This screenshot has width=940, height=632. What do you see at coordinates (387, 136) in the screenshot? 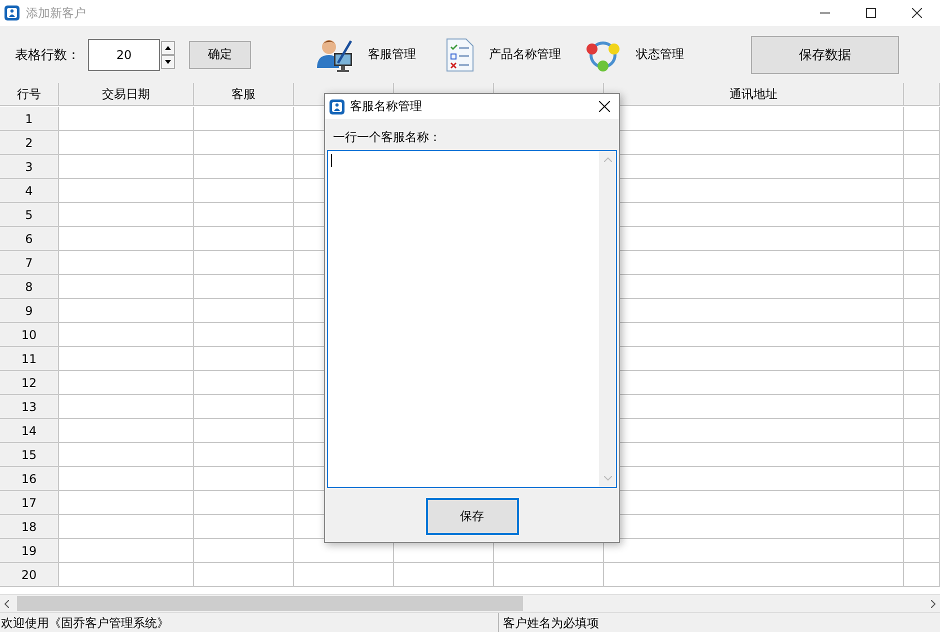
I see `field-label: 一行一个客服名称：` at bounding box center [387, 136].